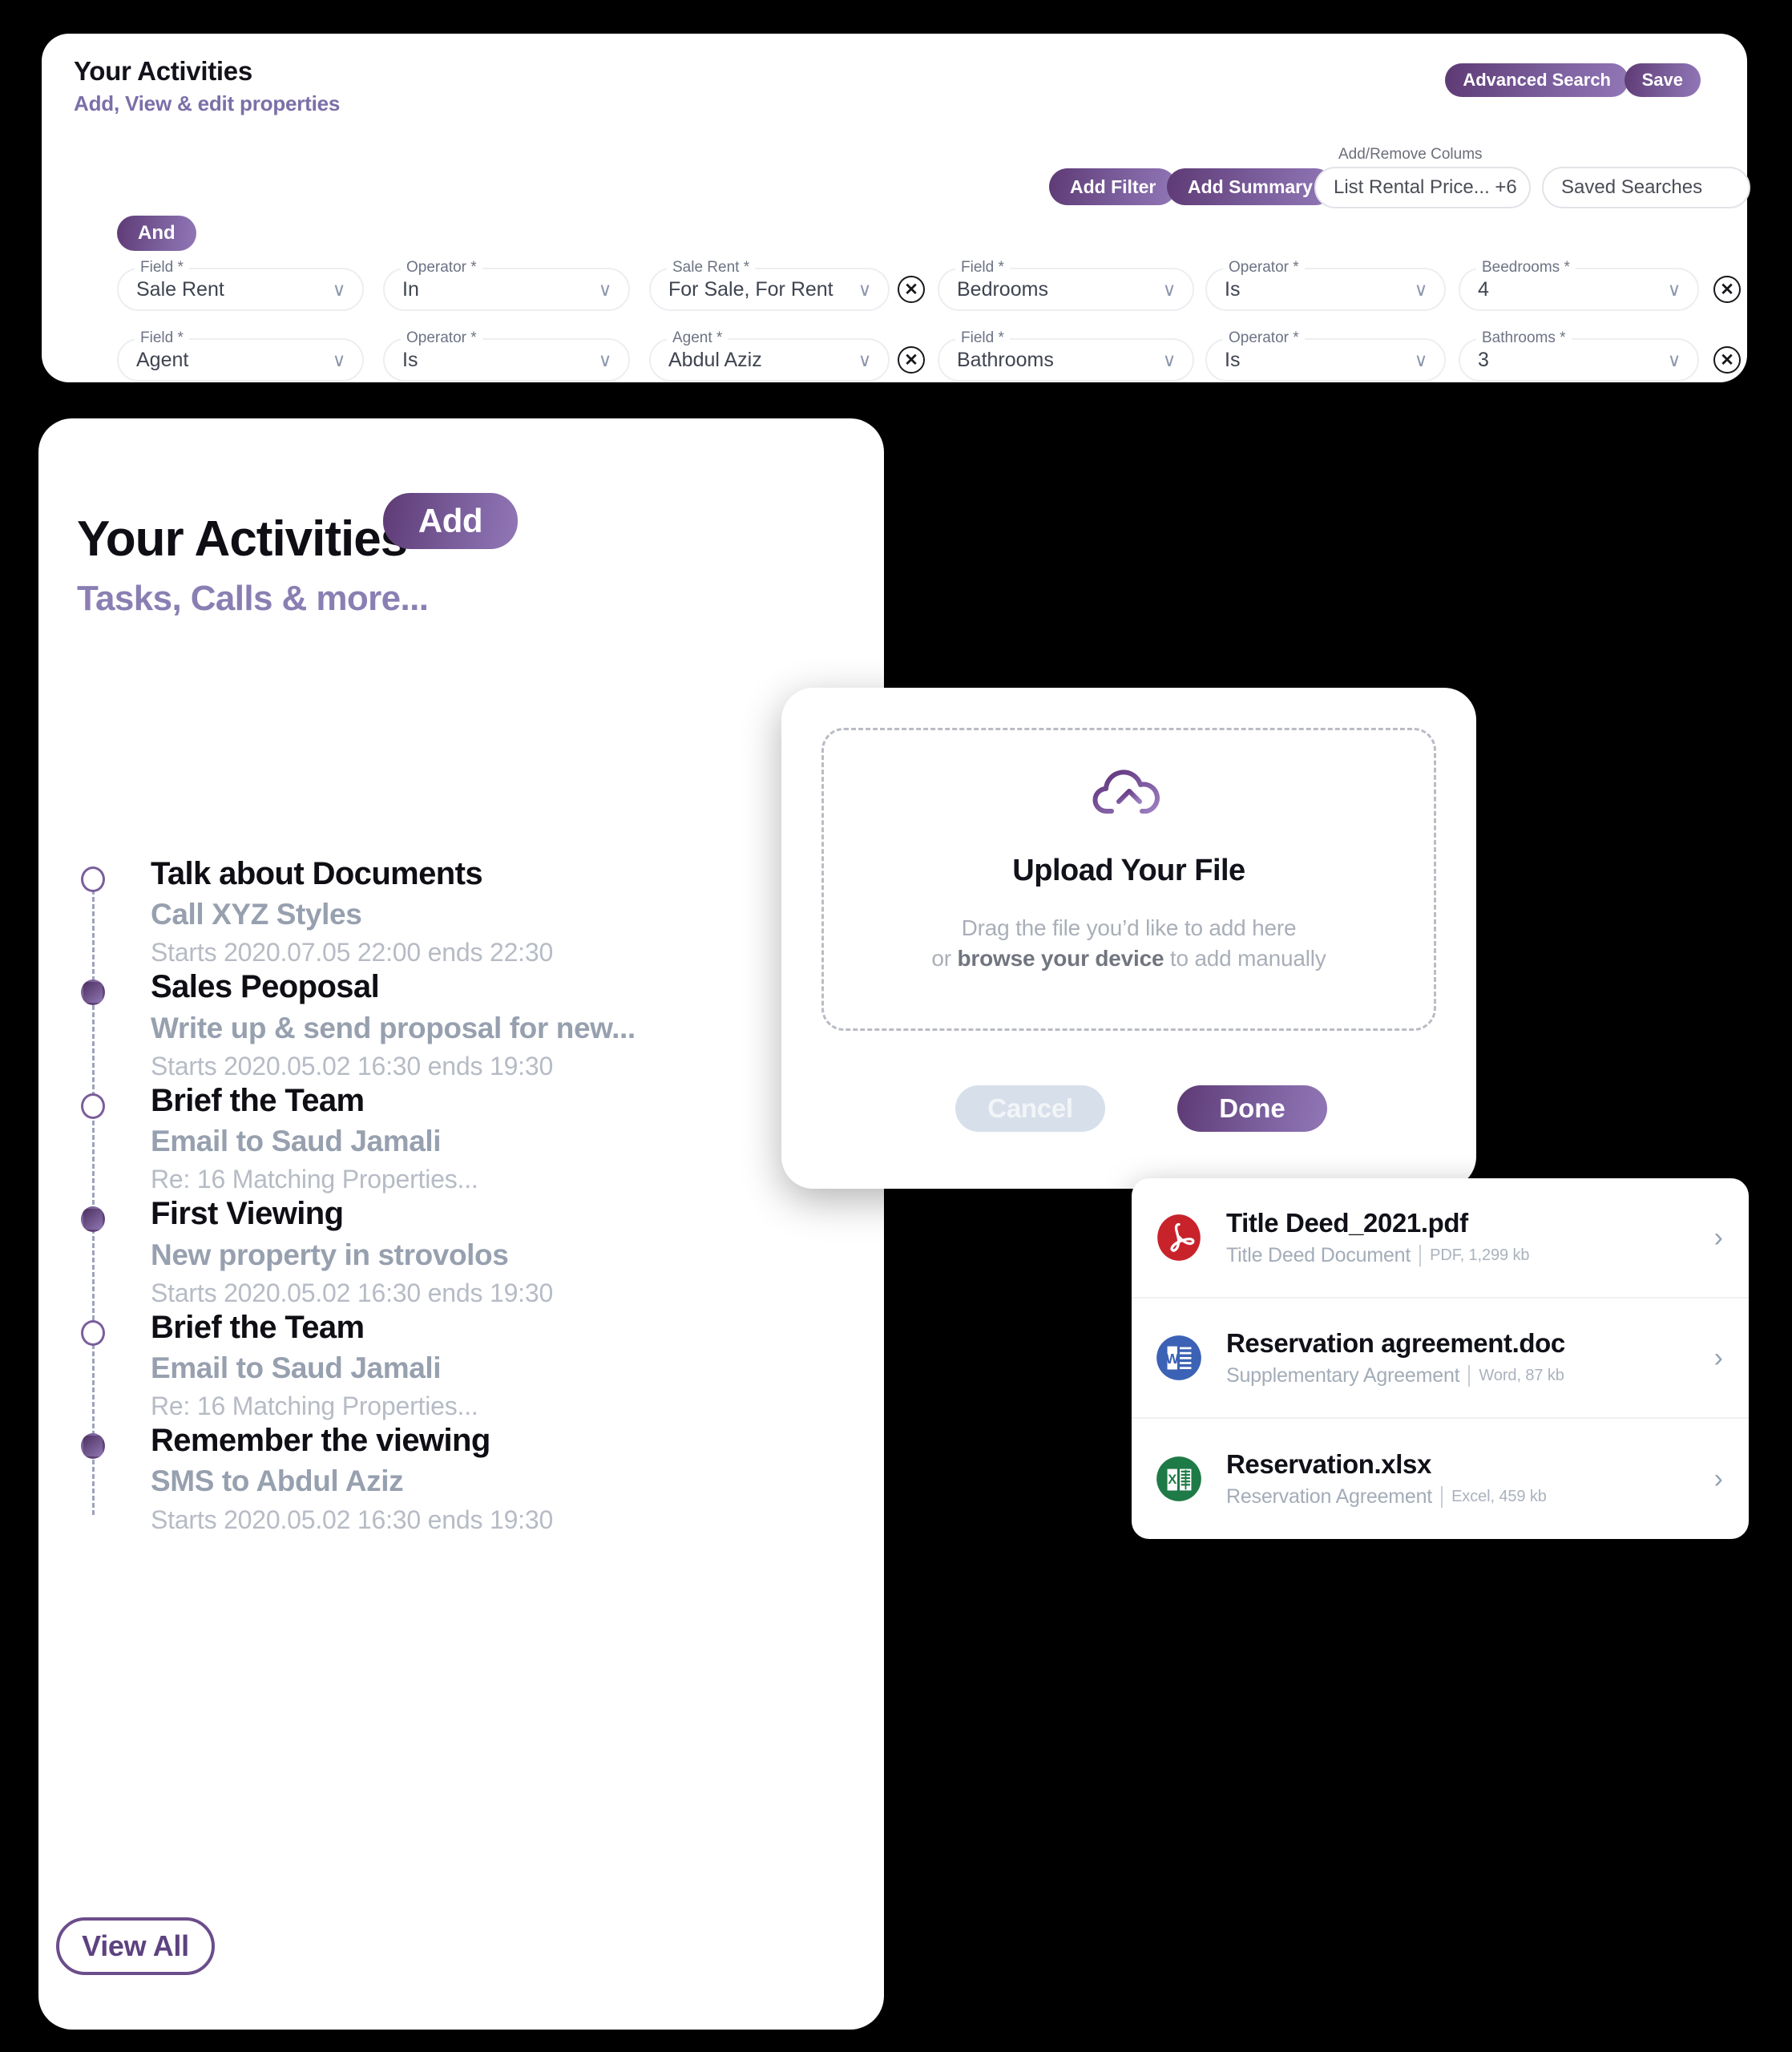 This screenshot has width=1792, height=2052. What do you see at coordinates (1410, 155) in the screenshot?
I see `add-remove-columns-label: Add/Remove Colums` at bounding box center [1410, 155].